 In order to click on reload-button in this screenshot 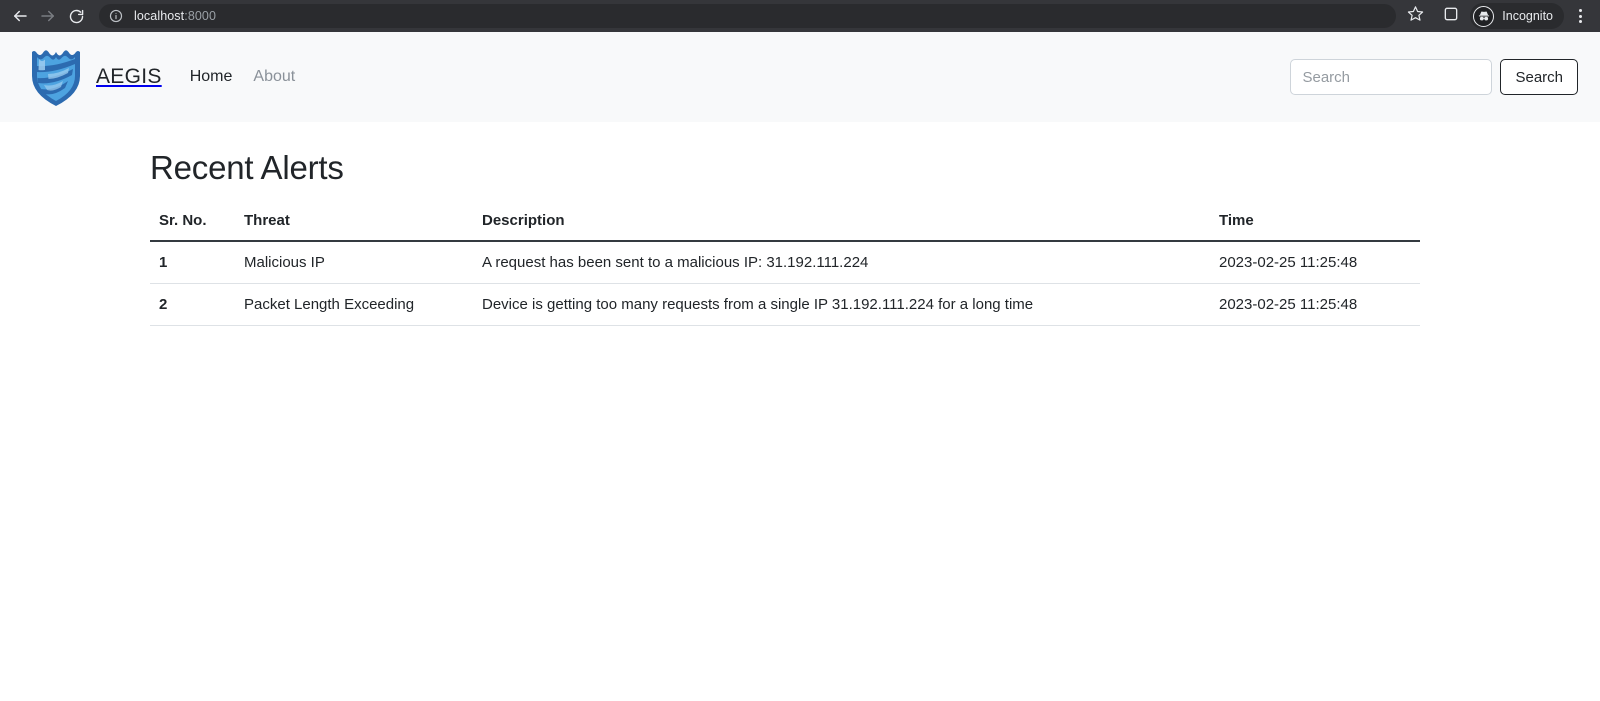, I will do `click(76, 16)`.